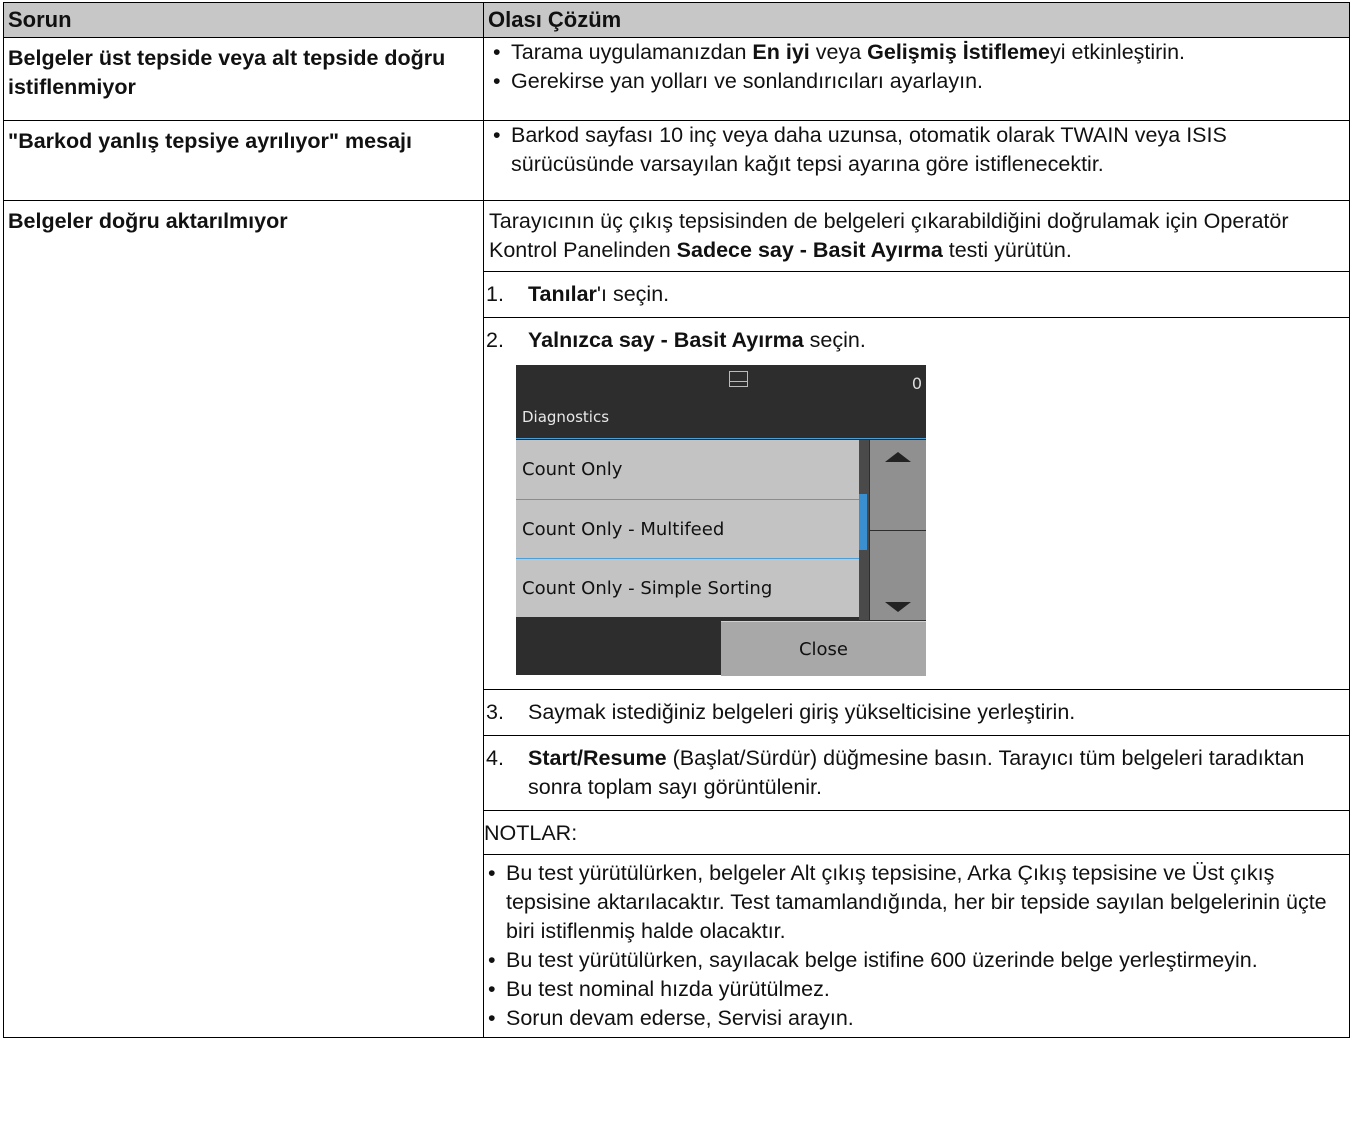  I want to click on bold-text: En iyi, so click(781, 52).